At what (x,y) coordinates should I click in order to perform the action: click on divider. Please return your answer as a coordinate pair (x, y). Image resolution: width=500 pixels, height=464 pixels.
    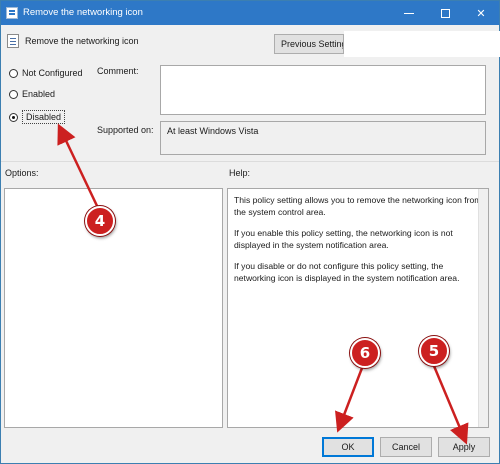
    Looking at the image, I should click on (250, 161).